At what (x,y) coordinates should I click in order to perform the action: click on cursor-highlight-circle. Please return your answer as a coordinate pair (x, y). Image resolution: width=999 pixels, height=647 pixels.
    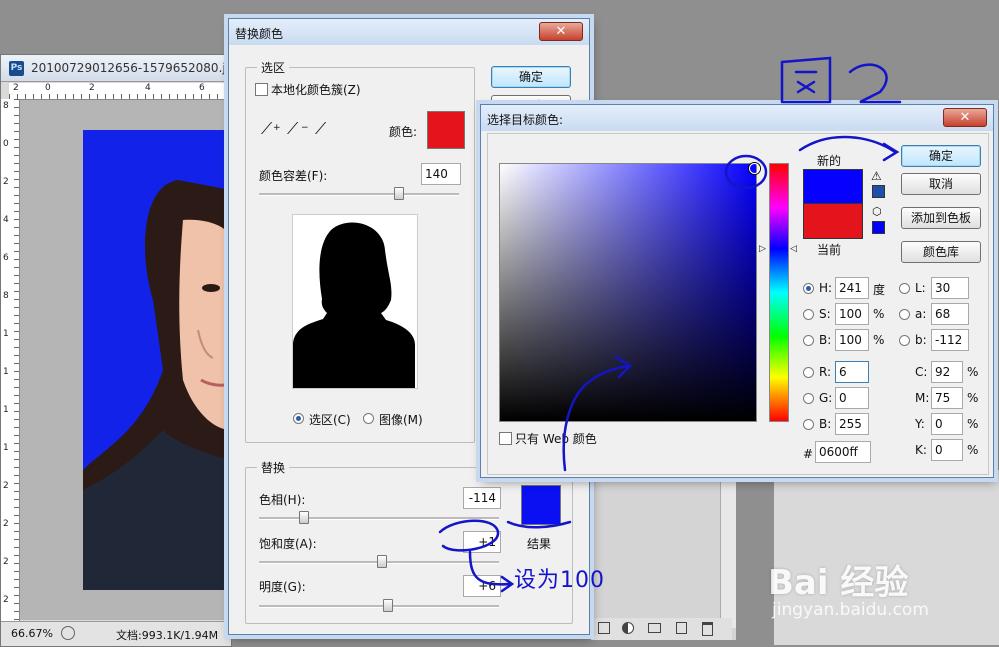
    Looking at the image, I should click on (746, 172).